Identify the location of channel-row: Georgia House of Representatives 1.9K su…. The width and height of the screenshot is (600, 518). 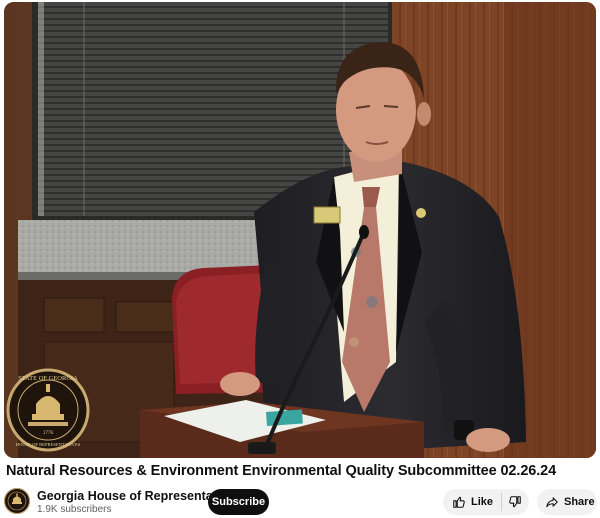
(300, 502).